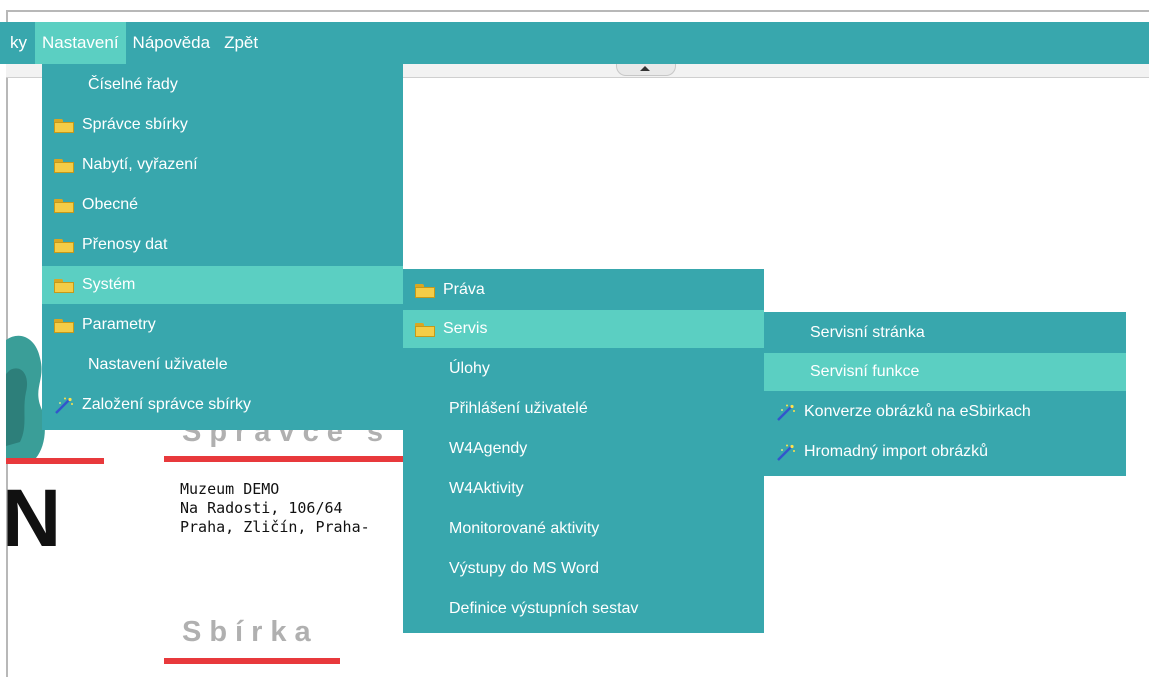 The image size is (1149, 677). I want to click on menu-item-konverze-obrazku: Konverze obrázků na eSbirkach, so click(945, 412).